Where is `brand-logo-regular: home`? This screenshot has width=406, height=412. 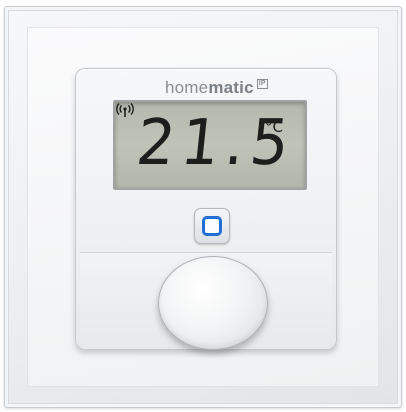
brand-logo-regular: home is located at coordinates (187, 87).